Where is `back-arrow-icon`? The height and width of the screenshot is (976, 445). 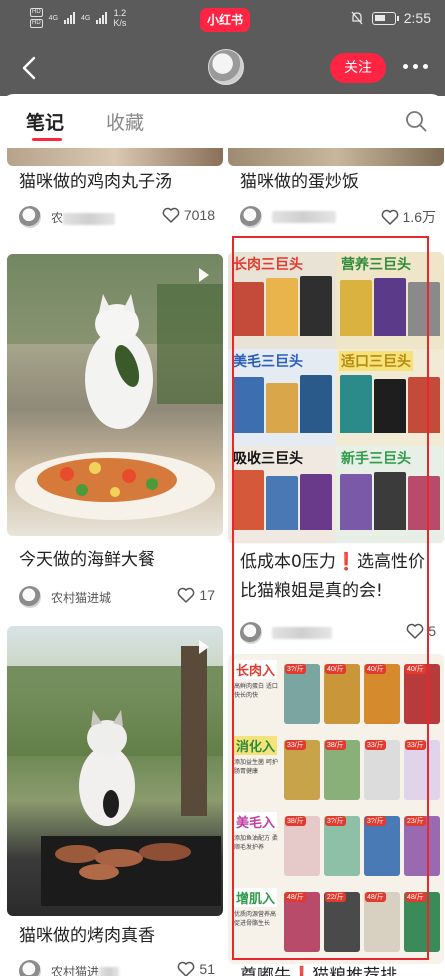 back-arrow-icon is located at coordinates (30, 68).